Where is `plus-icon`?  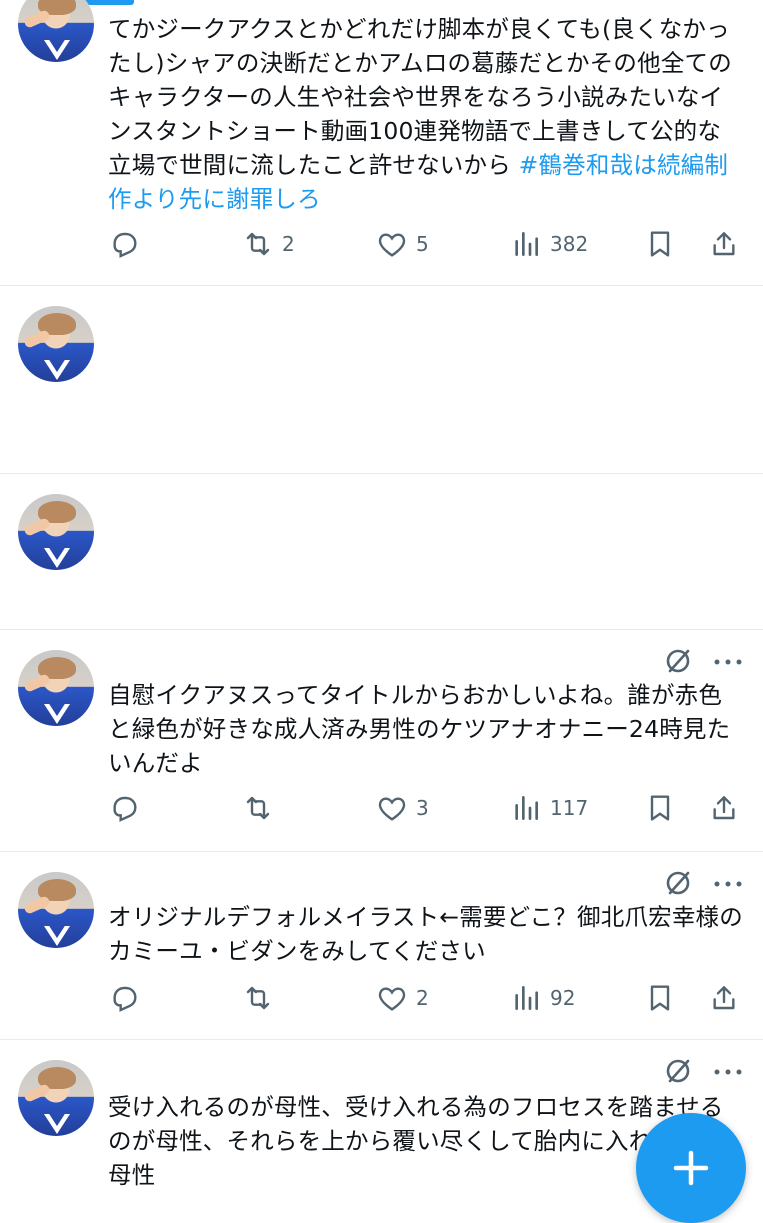 plus-icon is located at coordinates (691, 1168).